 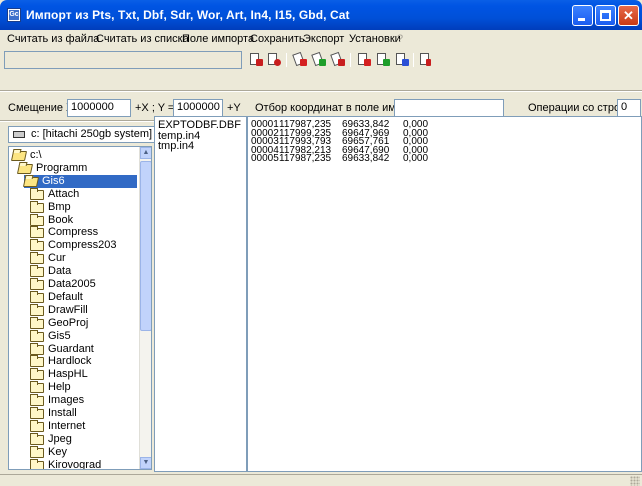 What do you see at coordinates (83, 452) in the screenshot?
I see `directory-item: Key` at bounding box center [83, 452].